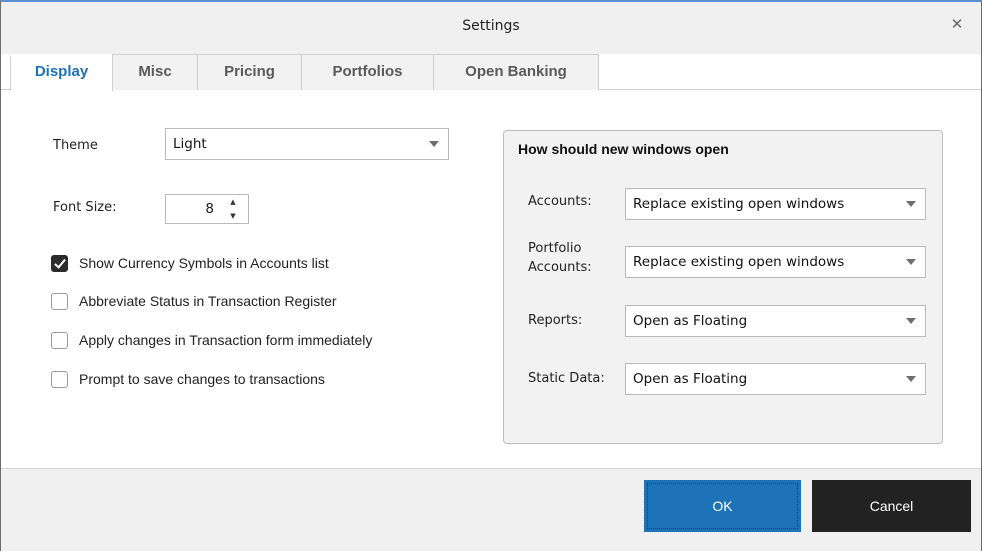  What do you see at coordinates (75, 145) in the screenshot?
I see `theme-label: Theme` at bounding box center [75, 145].